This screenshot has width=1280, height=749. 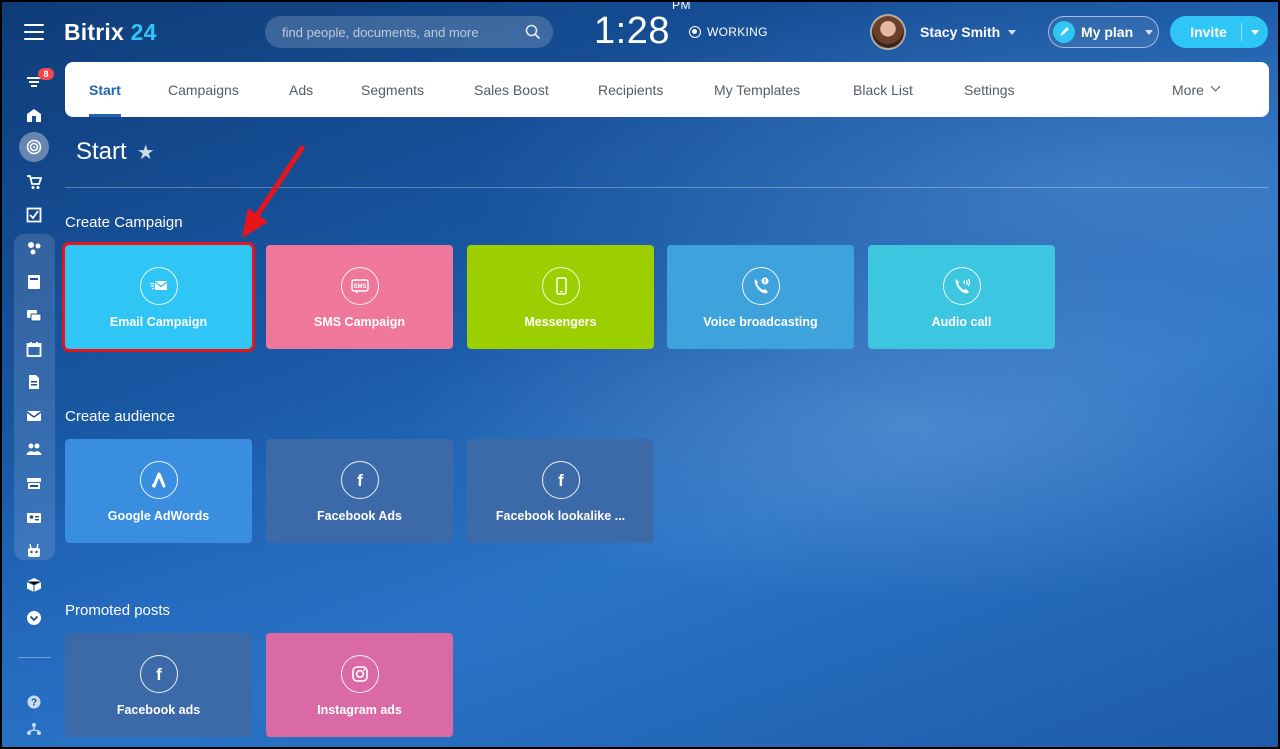 I want to click on page-title: Start ★, so click(x=115, y=152).